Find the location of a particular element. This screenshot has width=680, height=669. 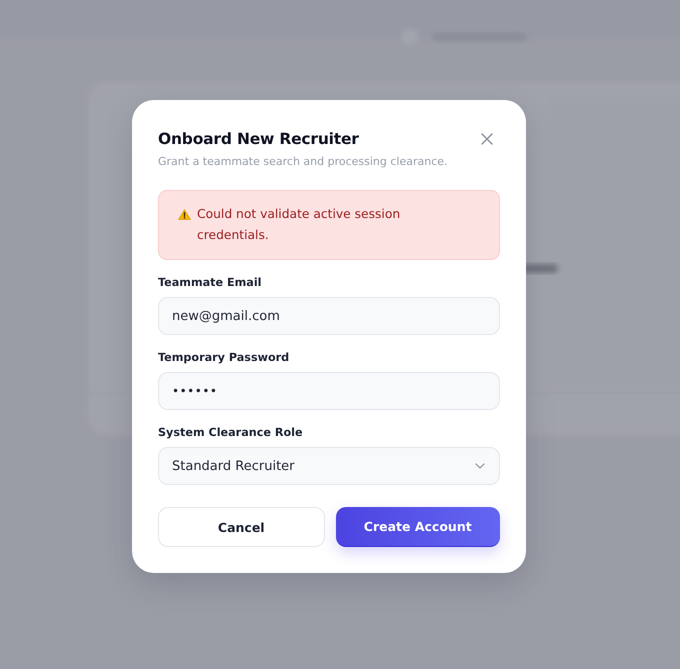

create-account-button: Create Account is located at coordinates (418, 527).